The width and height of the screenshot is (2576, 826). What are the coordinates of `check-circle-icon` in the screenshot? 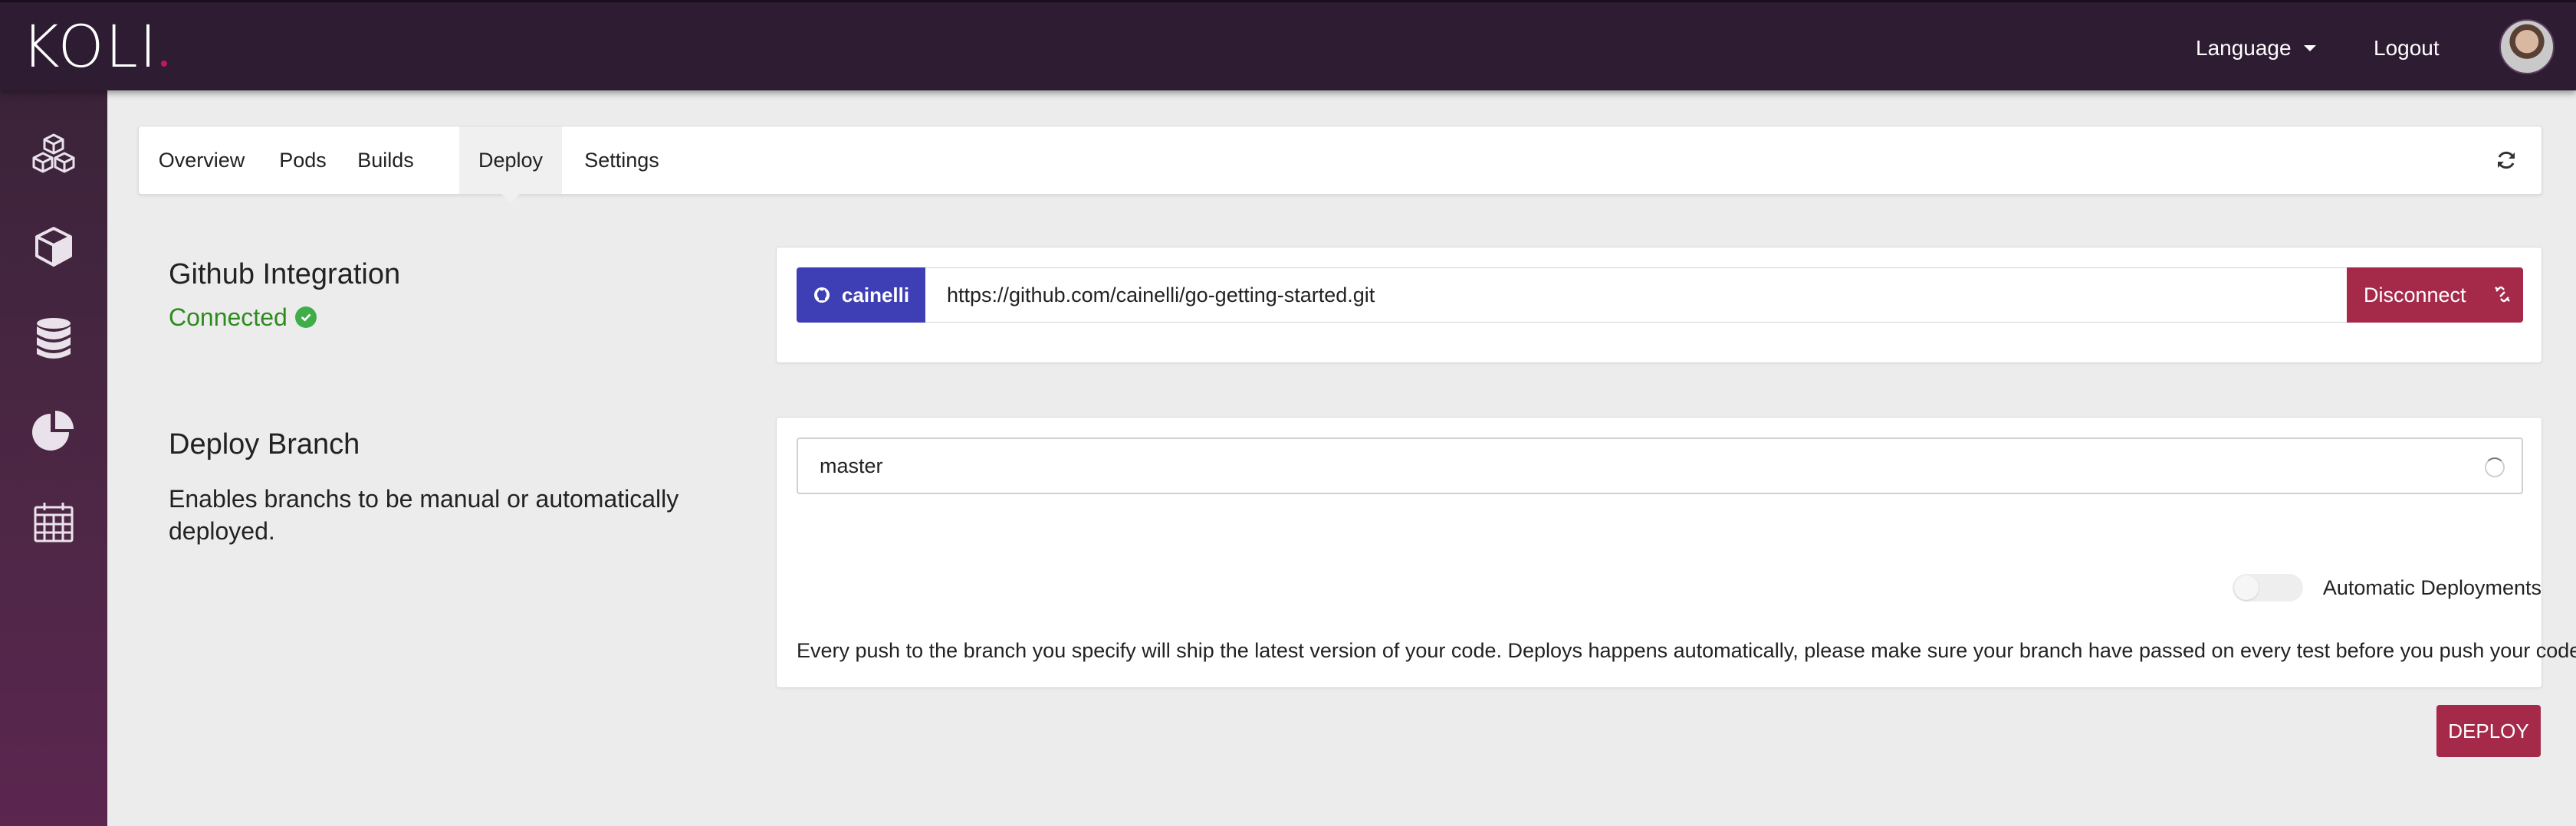 It's located at (306, 317).